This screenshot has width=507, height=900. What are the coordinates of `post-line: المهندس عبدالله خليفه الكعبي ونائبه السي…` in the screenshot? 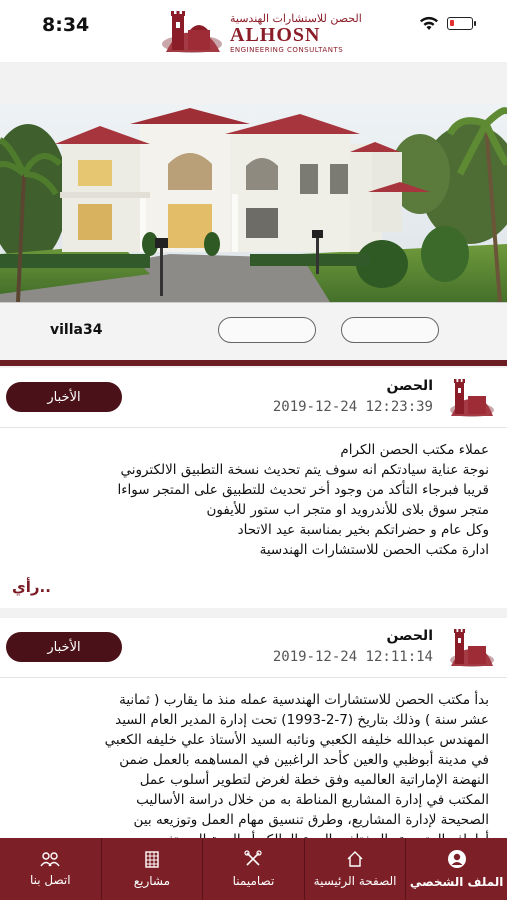 It's located at (296, 740).